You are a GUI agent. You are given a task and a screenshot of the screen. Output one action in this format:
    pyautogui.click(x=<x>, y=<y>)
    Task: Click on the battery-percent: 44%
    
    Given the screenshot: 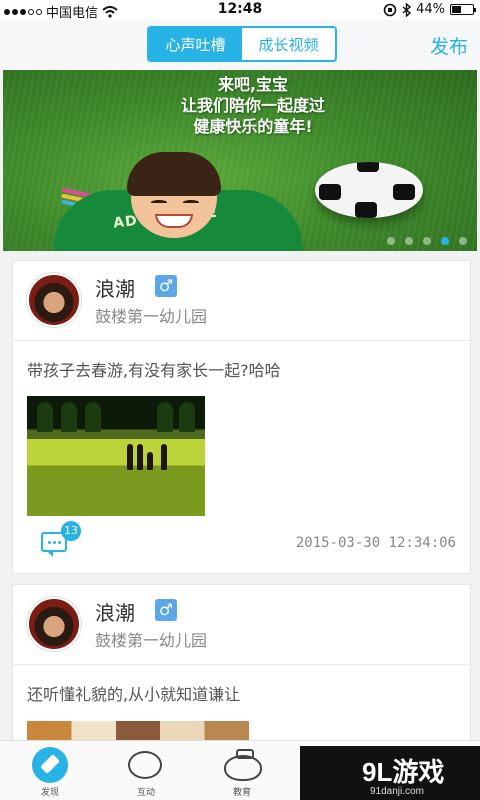 What is the action you would take?
    pyautogui.click(x=430, y=9)
    